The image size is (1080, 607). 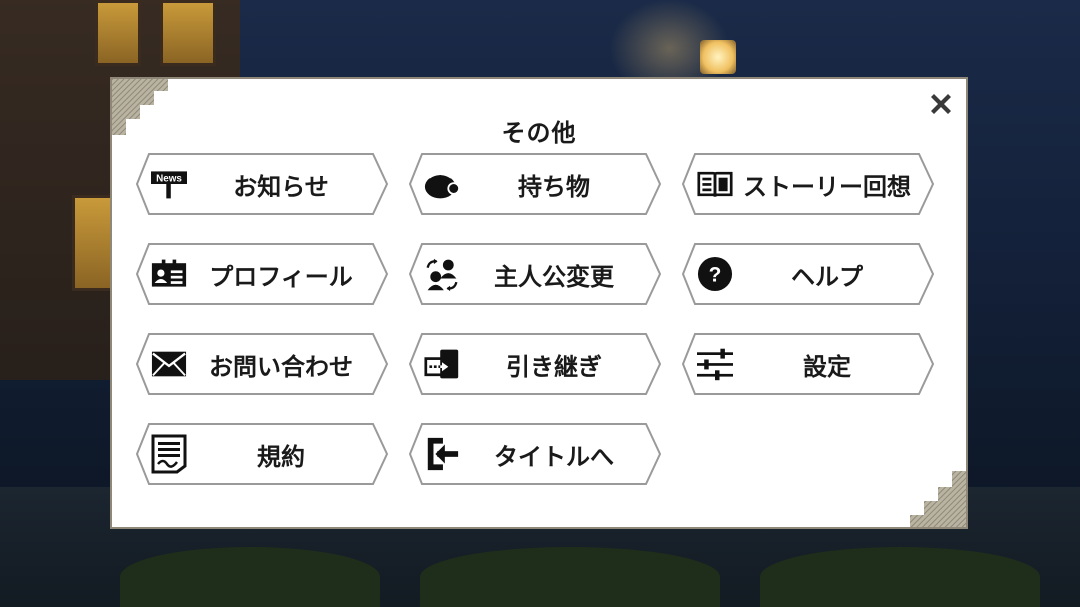 What do you see at coordinates (554, 186) in the screenshot?
I see `inventory-button-label: 持ち物` at bounding box center [554, 186].